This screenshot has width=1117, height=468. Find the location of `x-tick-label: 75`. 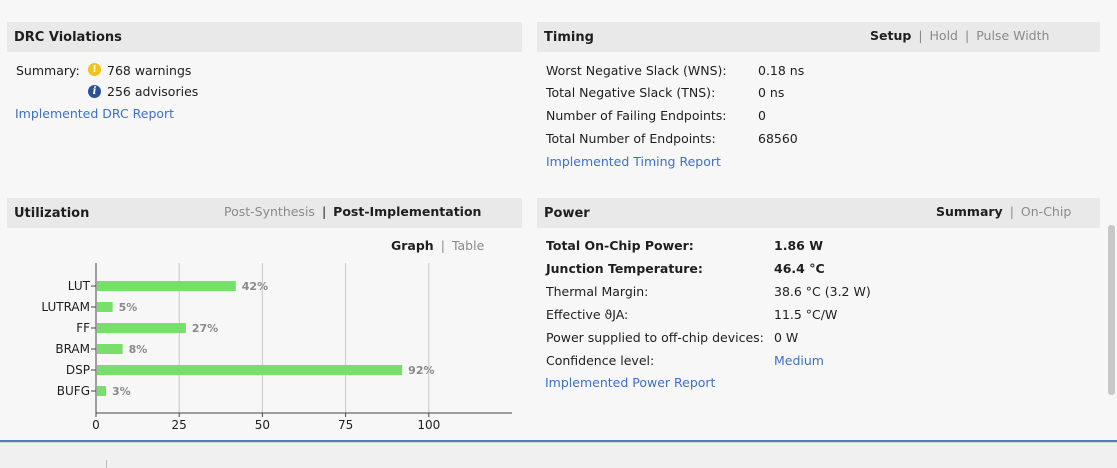

x-tick-label: 75 is located at coordinates (345, 425).